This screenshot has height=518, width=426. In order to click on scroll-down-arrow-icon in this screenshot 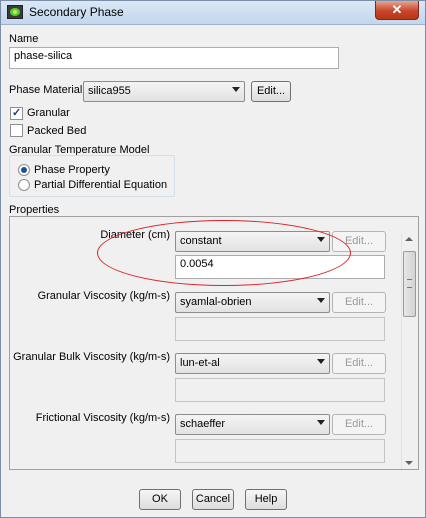, I will do `click(409, 463)`.